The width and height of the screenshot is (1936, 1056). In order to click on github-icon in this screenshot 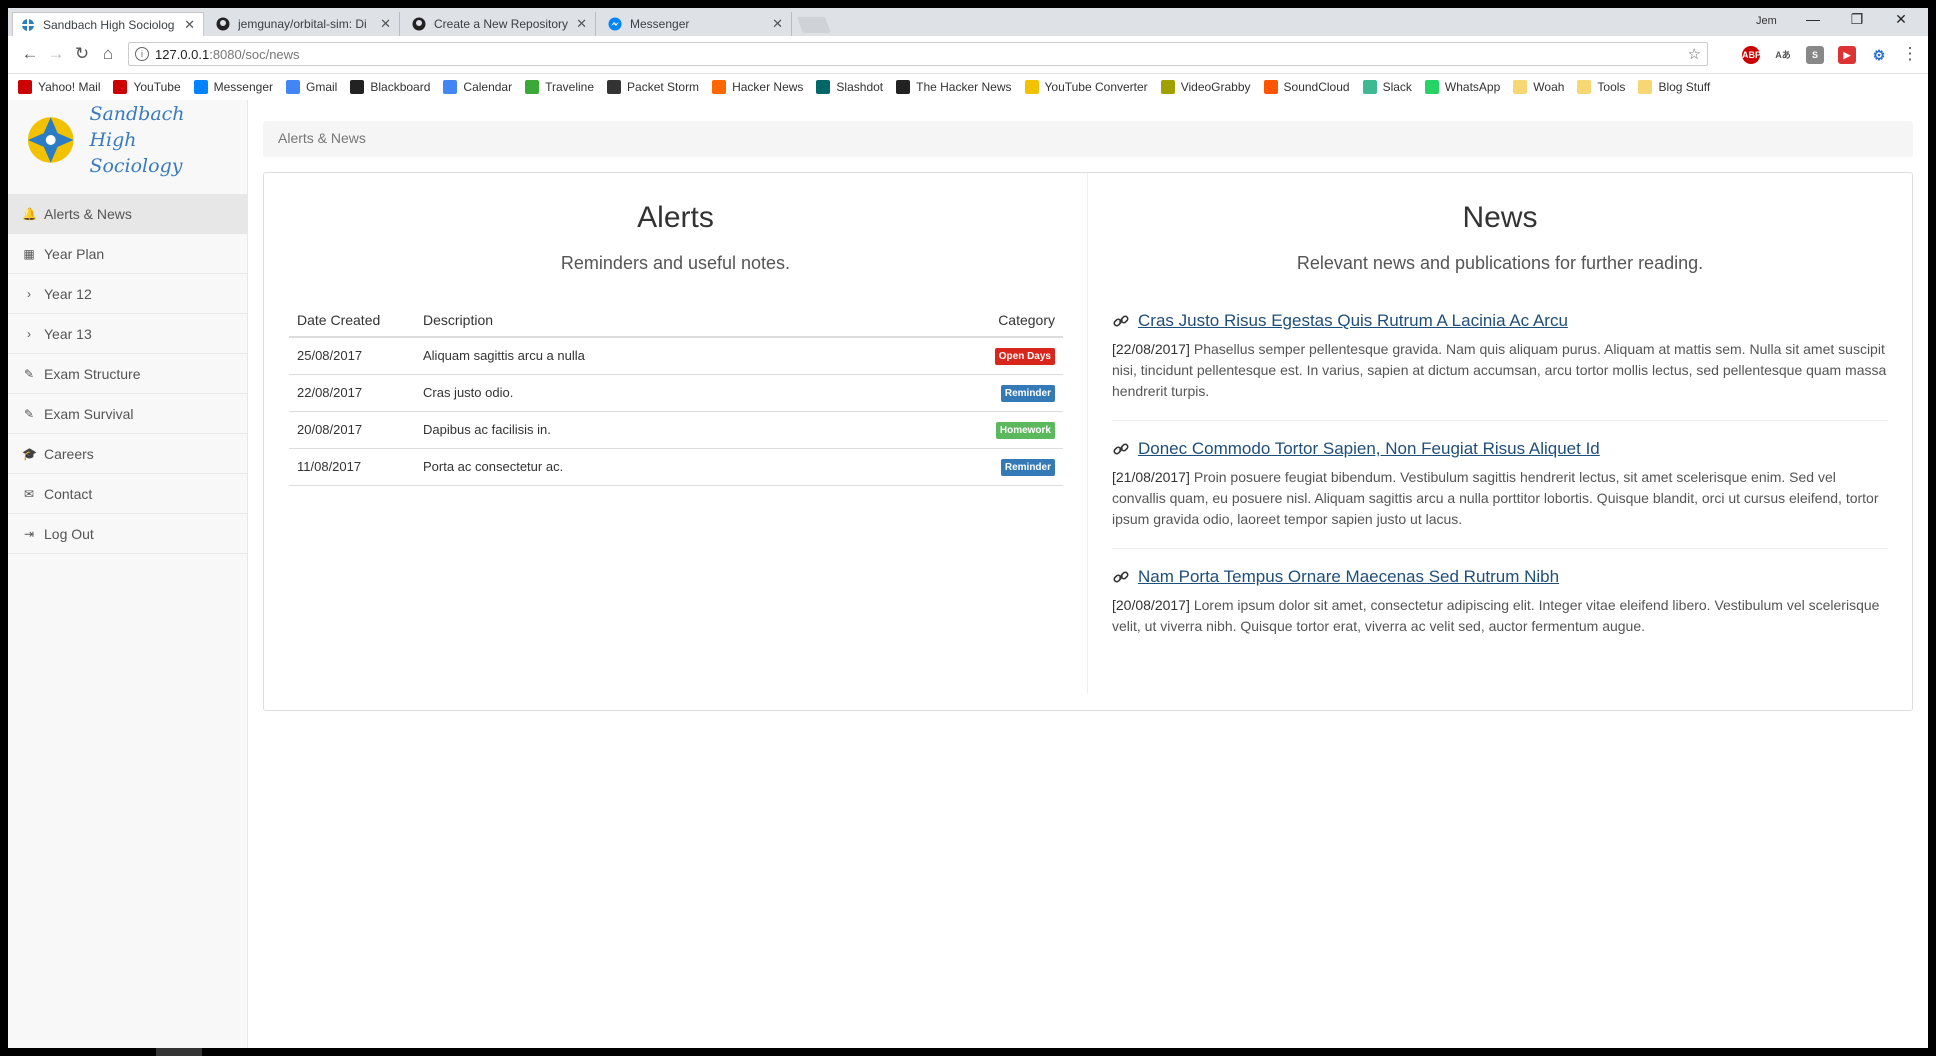, I will do `click(419, 24)`.